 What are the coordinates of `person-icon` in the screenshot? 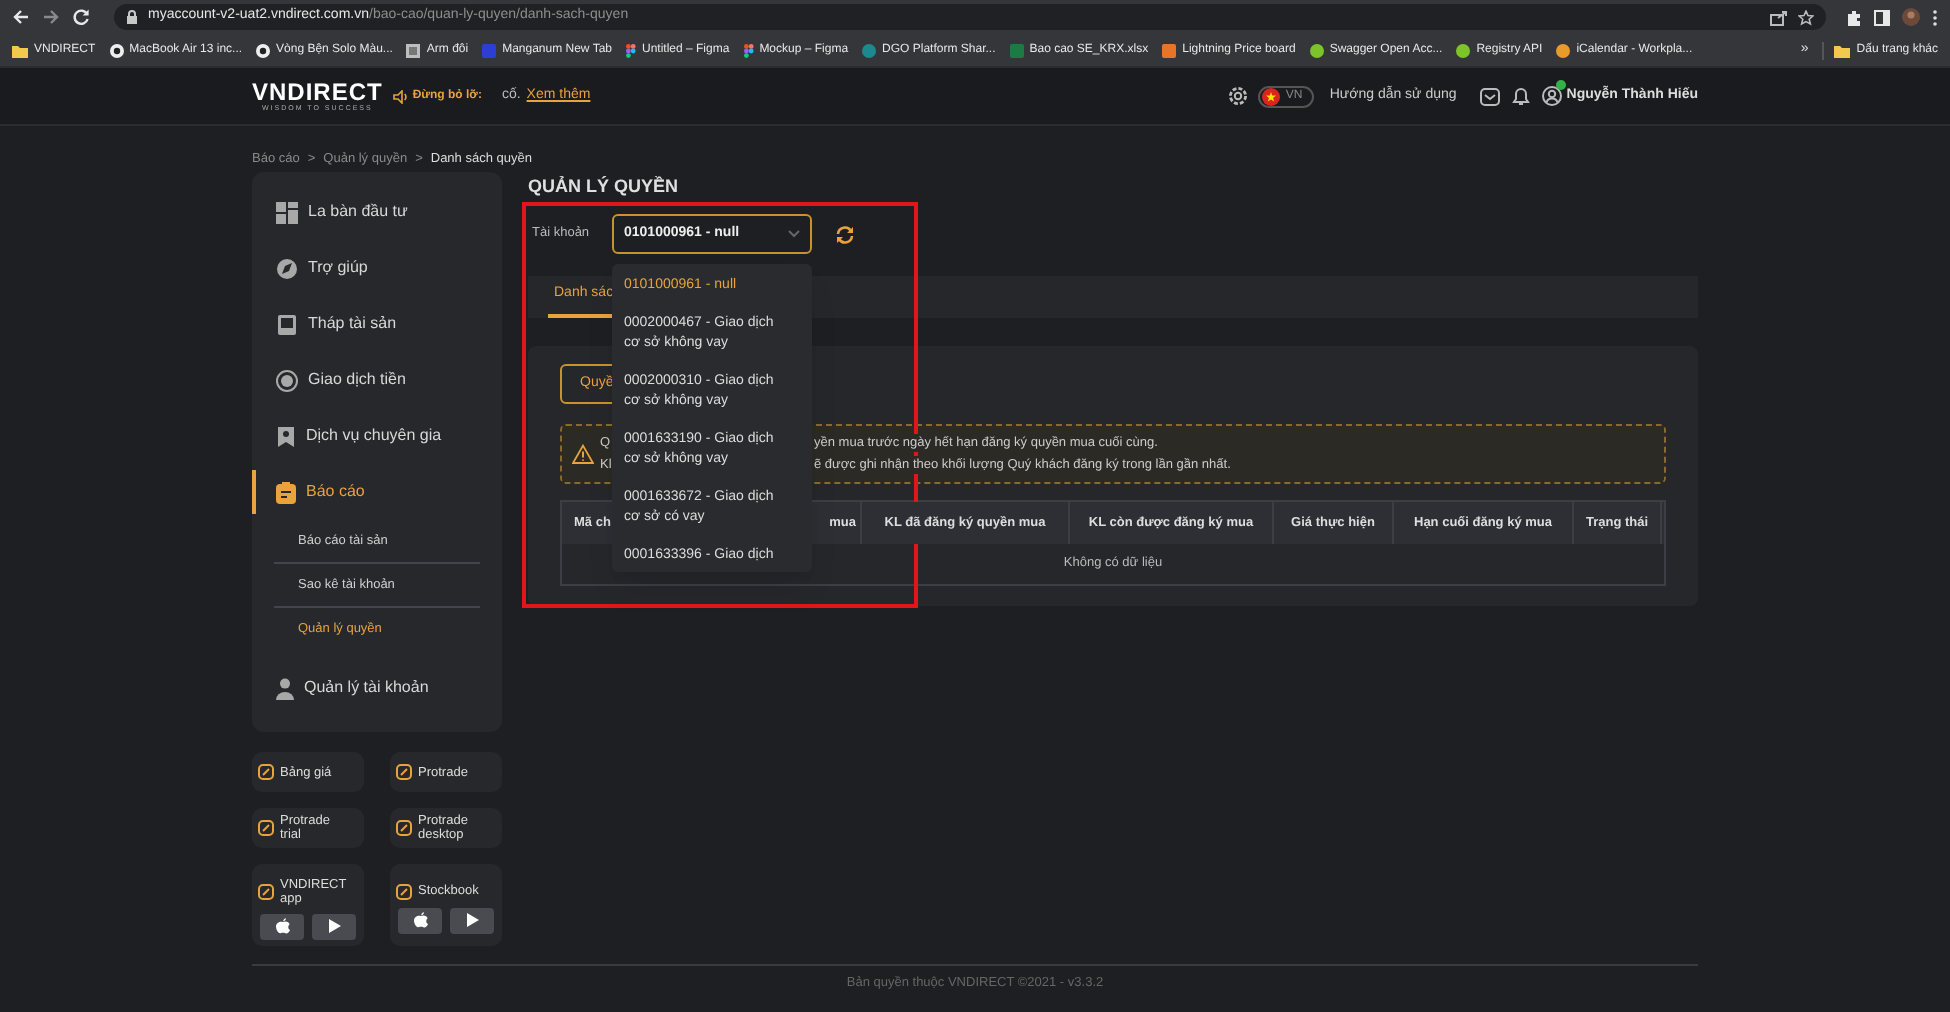 It's located at (285, 688).